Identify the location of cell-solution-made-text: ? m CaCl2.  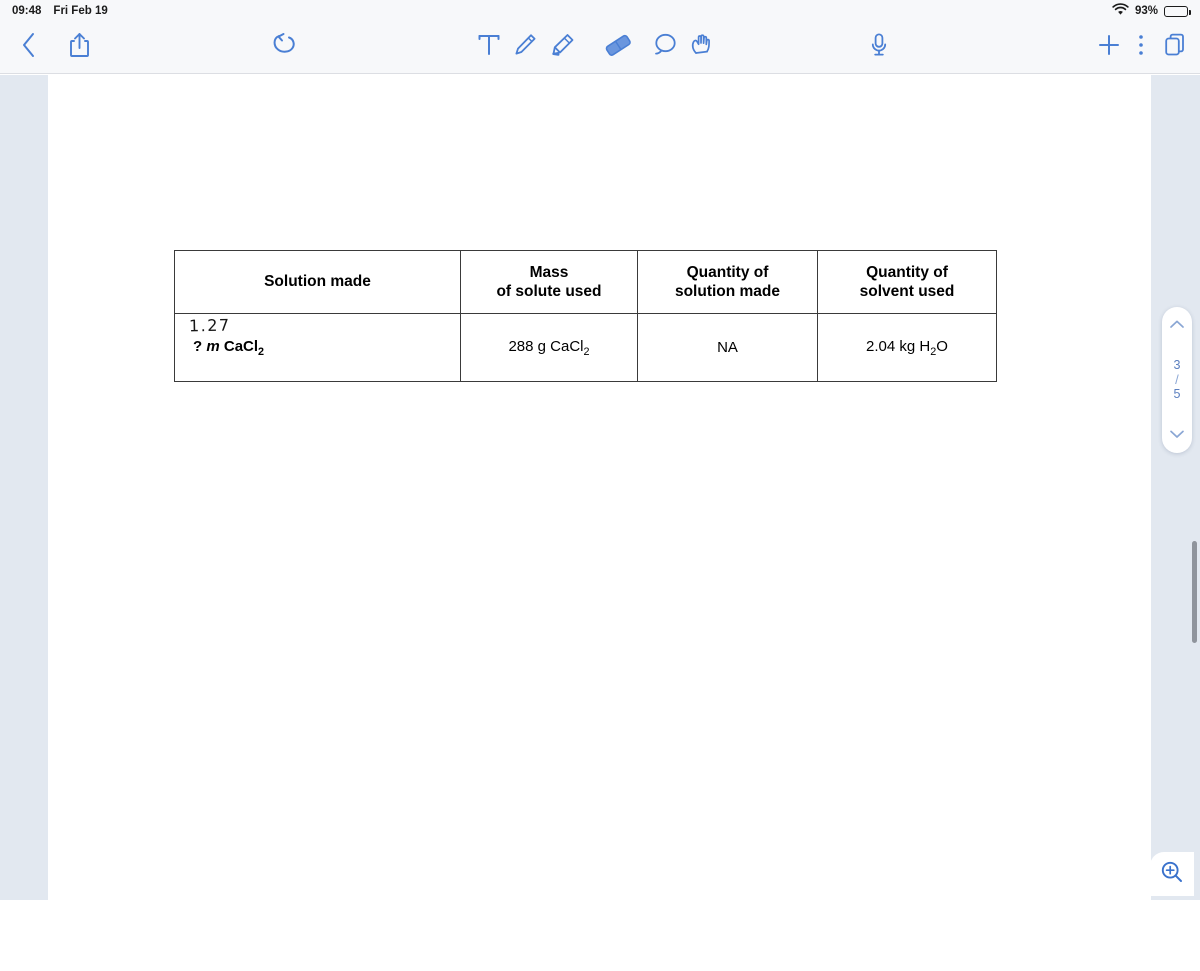
(229, 347).